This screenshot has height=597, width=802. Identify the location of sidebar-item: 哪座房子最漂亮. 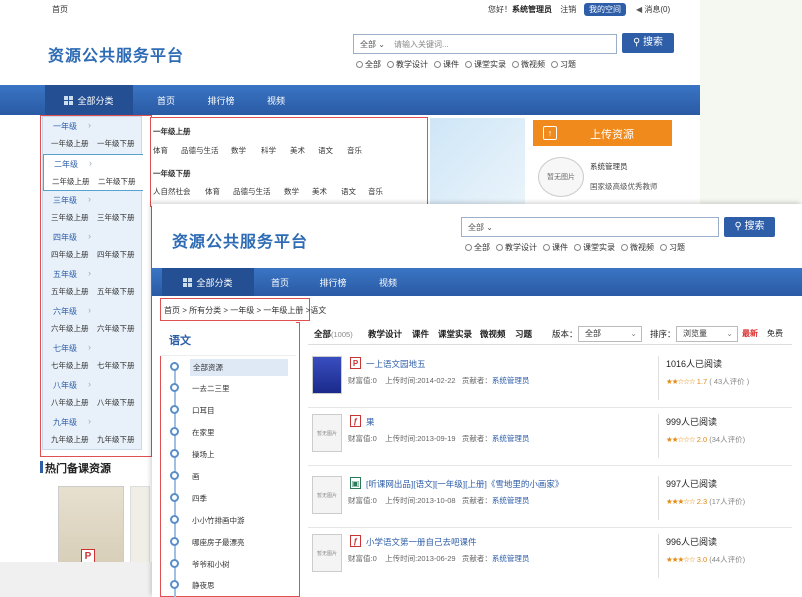
(230, 542).